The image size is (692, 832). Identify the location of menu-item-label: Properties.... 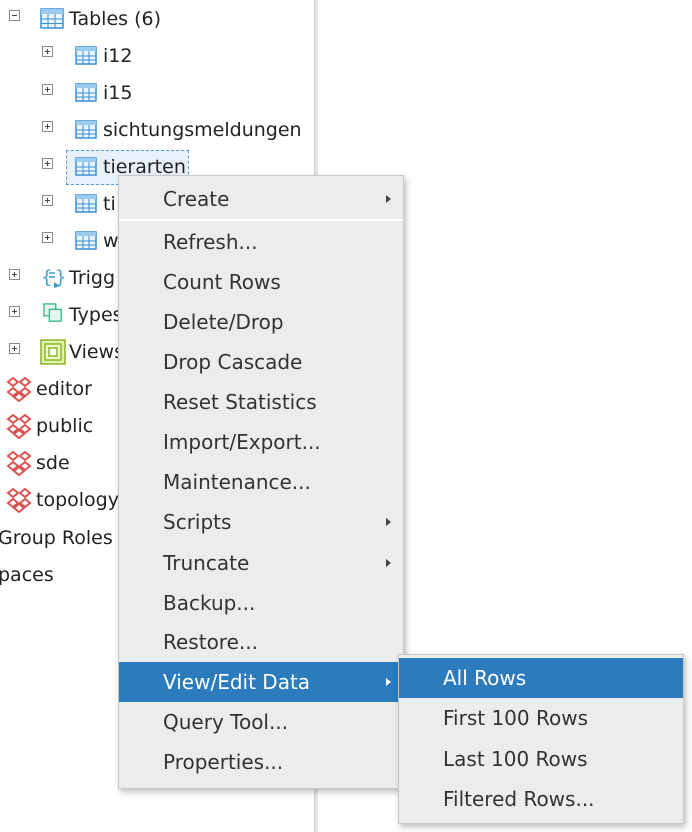
(223, 762).